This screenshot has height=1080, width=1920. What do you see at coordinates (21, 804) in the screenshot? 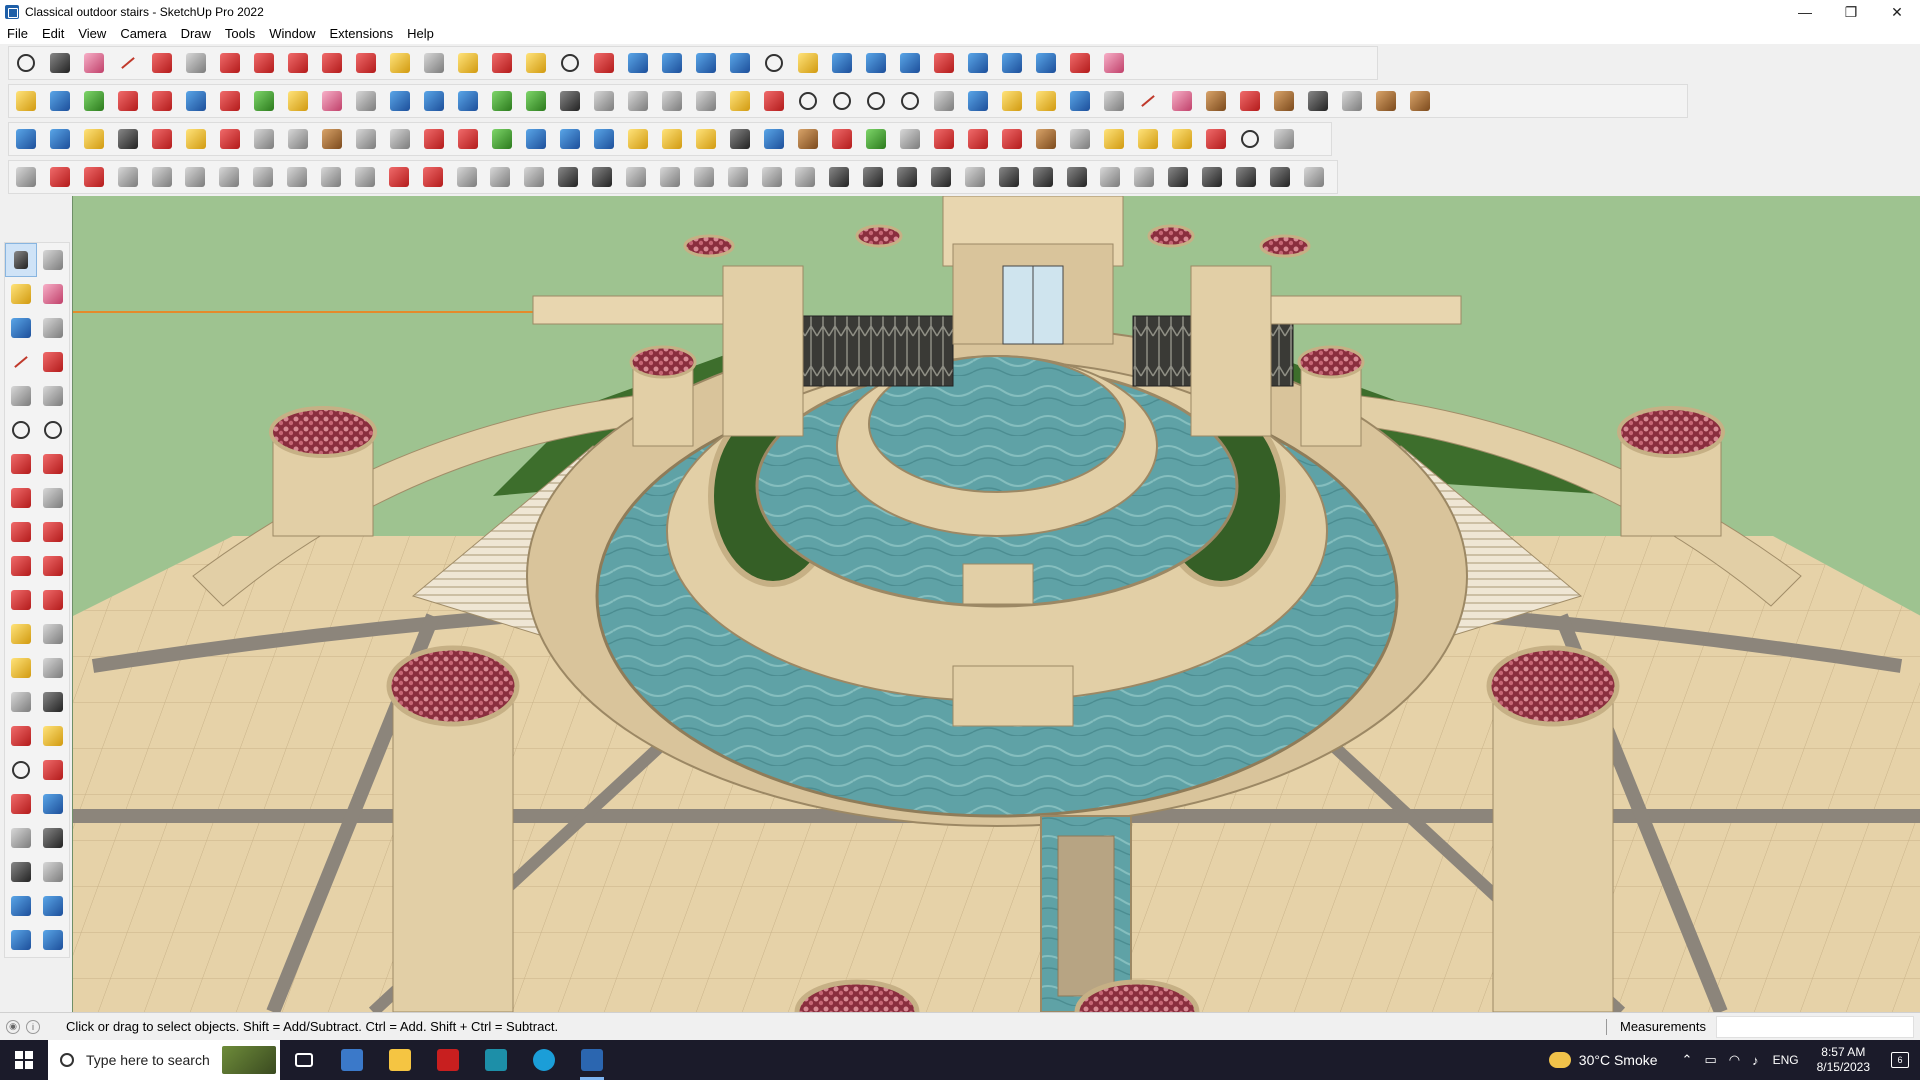
I see `zoom-extents-tool-icon` at bounding box center [21, 804].